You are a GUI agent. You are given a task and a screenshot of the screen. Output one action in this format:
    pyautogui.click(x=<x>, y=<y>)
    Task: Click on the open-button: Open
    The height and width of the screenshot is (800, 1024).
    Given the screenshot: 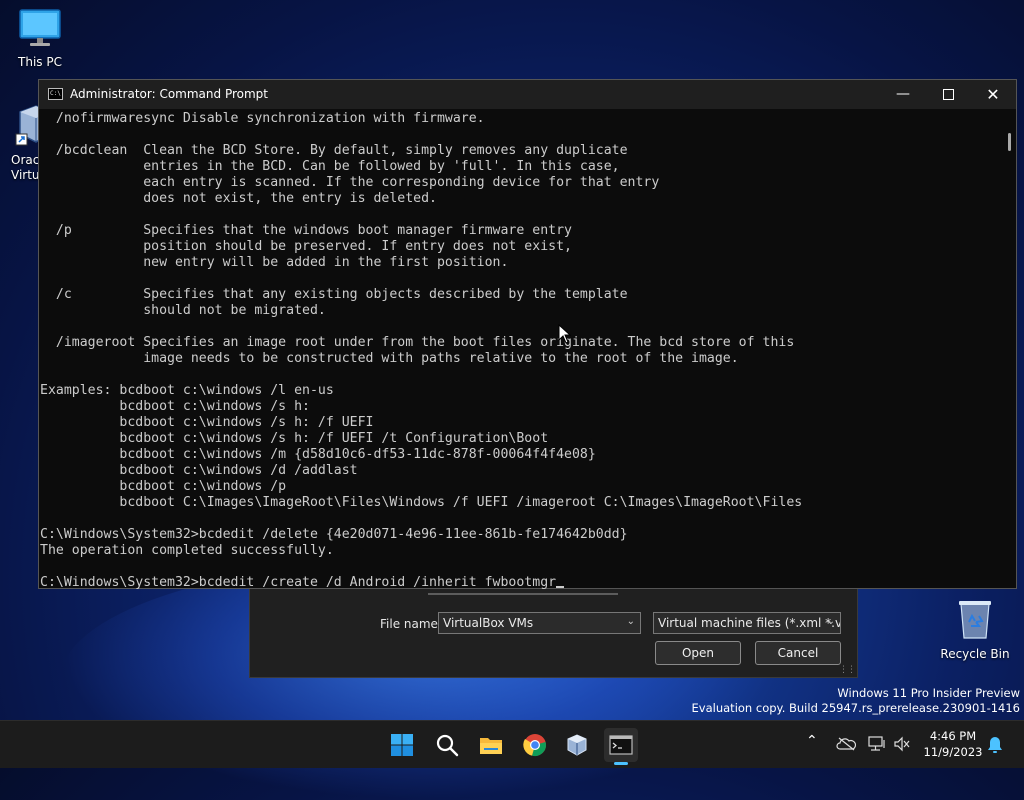 What is the action you would take?
    pyautogui.click(x=698, y=653)
    